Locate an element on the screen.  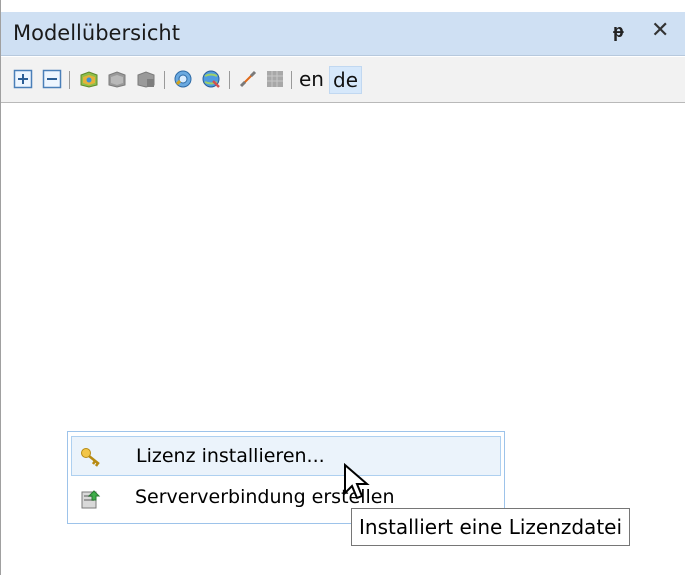
grid-disabled-icon is located at coordinates (275, 79).